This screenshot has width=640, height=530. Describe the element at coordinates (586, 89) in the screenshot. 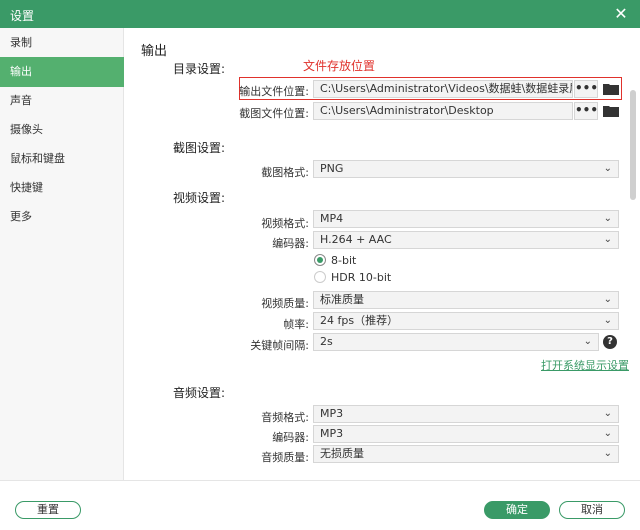

I see `output-path-browse-button: •••` at that location.